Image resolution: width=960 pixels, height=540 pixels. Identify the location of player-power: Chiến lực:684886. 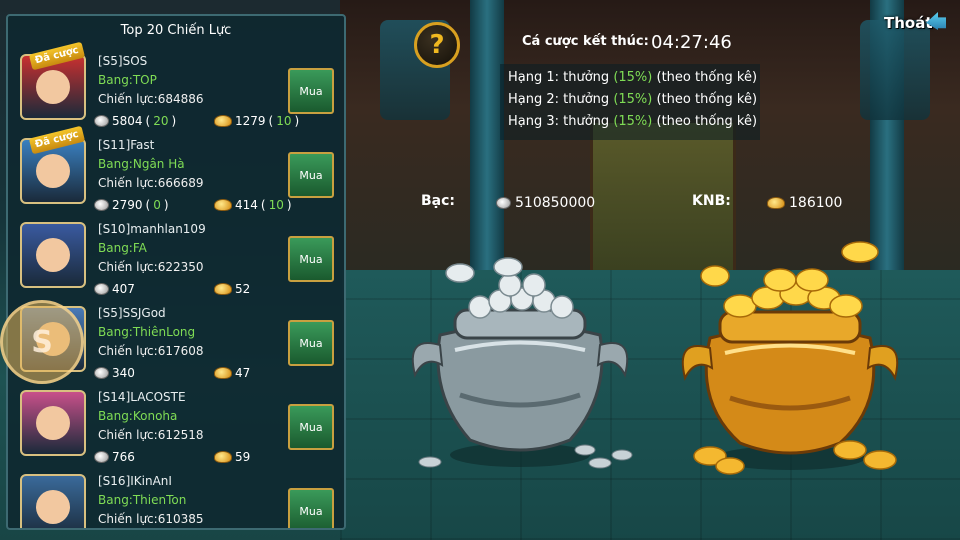
(151, 99).